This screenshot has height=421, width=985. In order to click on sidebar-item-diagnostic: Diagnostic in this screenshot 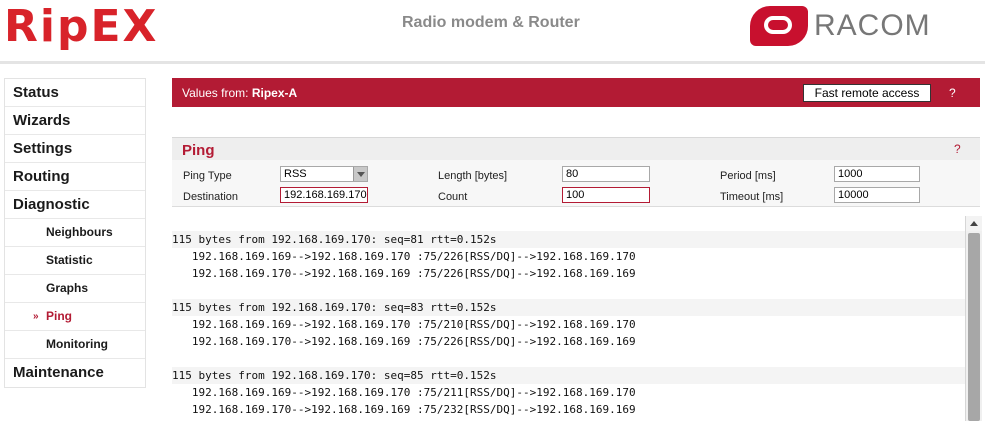, I will do `click(75, 205)`.